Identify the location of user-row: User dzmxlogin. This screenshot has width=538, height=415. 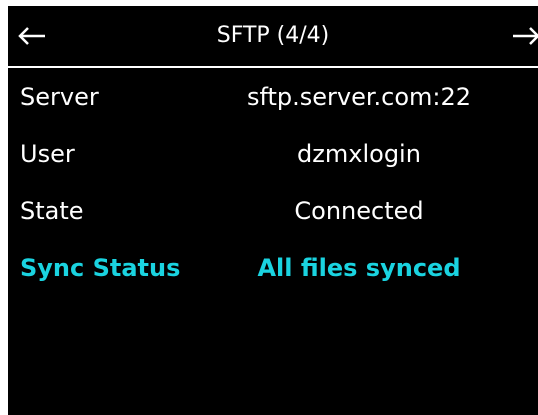
(273, 153).